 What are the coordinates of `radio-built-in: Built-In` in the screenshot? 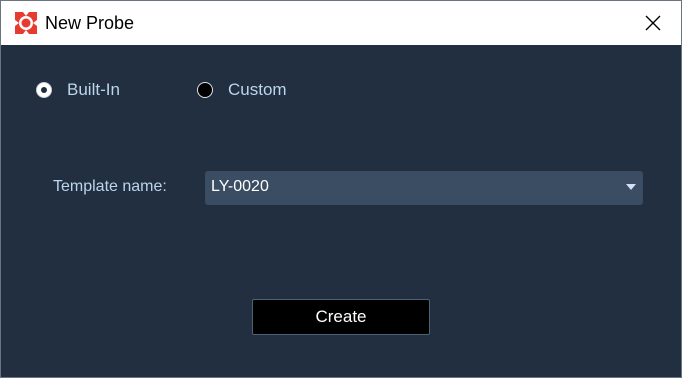 It's located at (78, 90).